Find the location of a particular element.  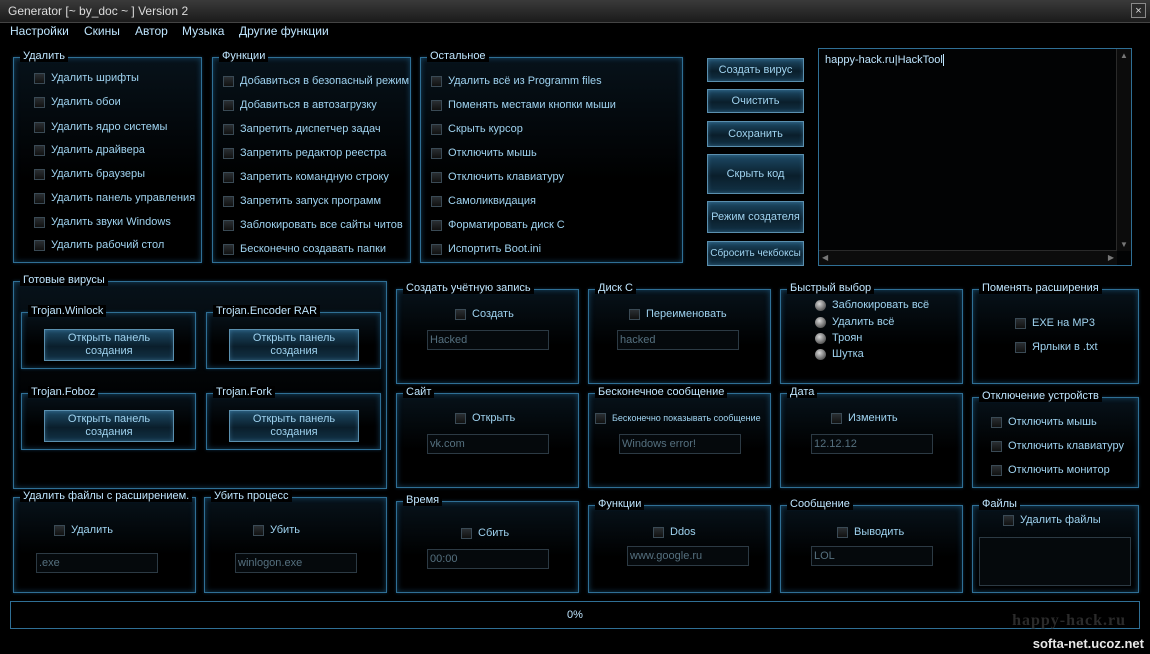

menu-other-functions: Другие функции is located at coordinates (284, 31).